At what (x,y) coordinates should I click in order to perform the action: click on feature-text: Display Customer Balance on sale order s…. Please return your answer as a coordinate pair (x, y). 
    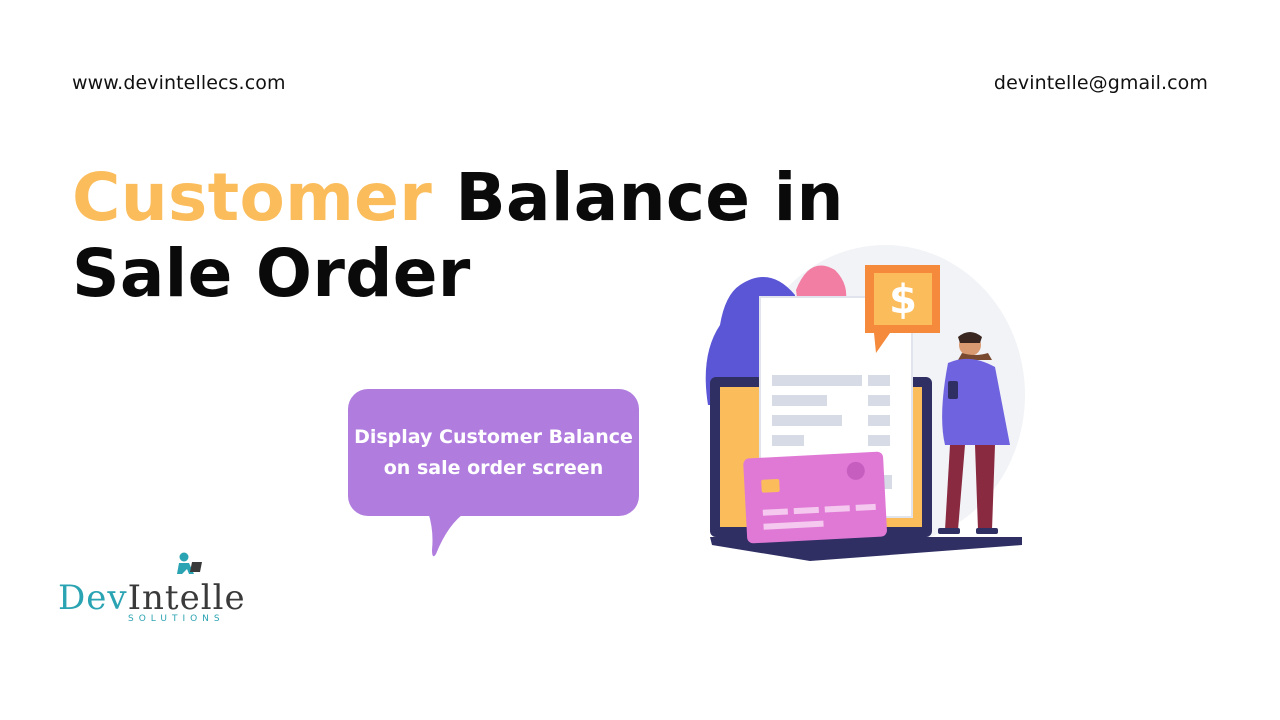
    Looking at the image, I should click on (493, 453).